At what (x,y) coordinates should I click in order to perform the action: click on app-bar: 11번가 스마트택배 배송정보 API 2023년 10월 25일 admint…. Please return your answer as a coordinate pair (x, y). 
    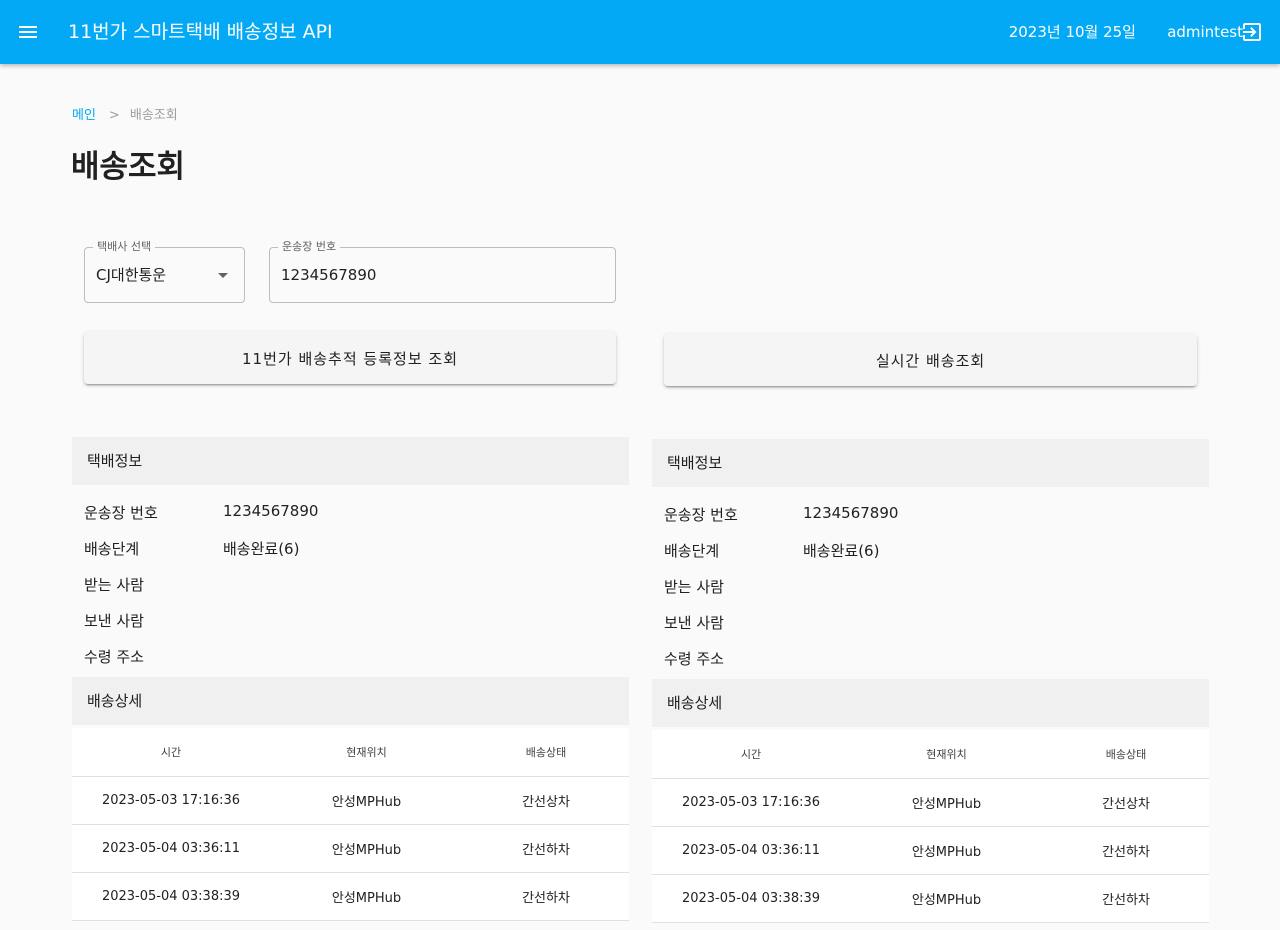
    Looking at the image, I should click on (640, 32).